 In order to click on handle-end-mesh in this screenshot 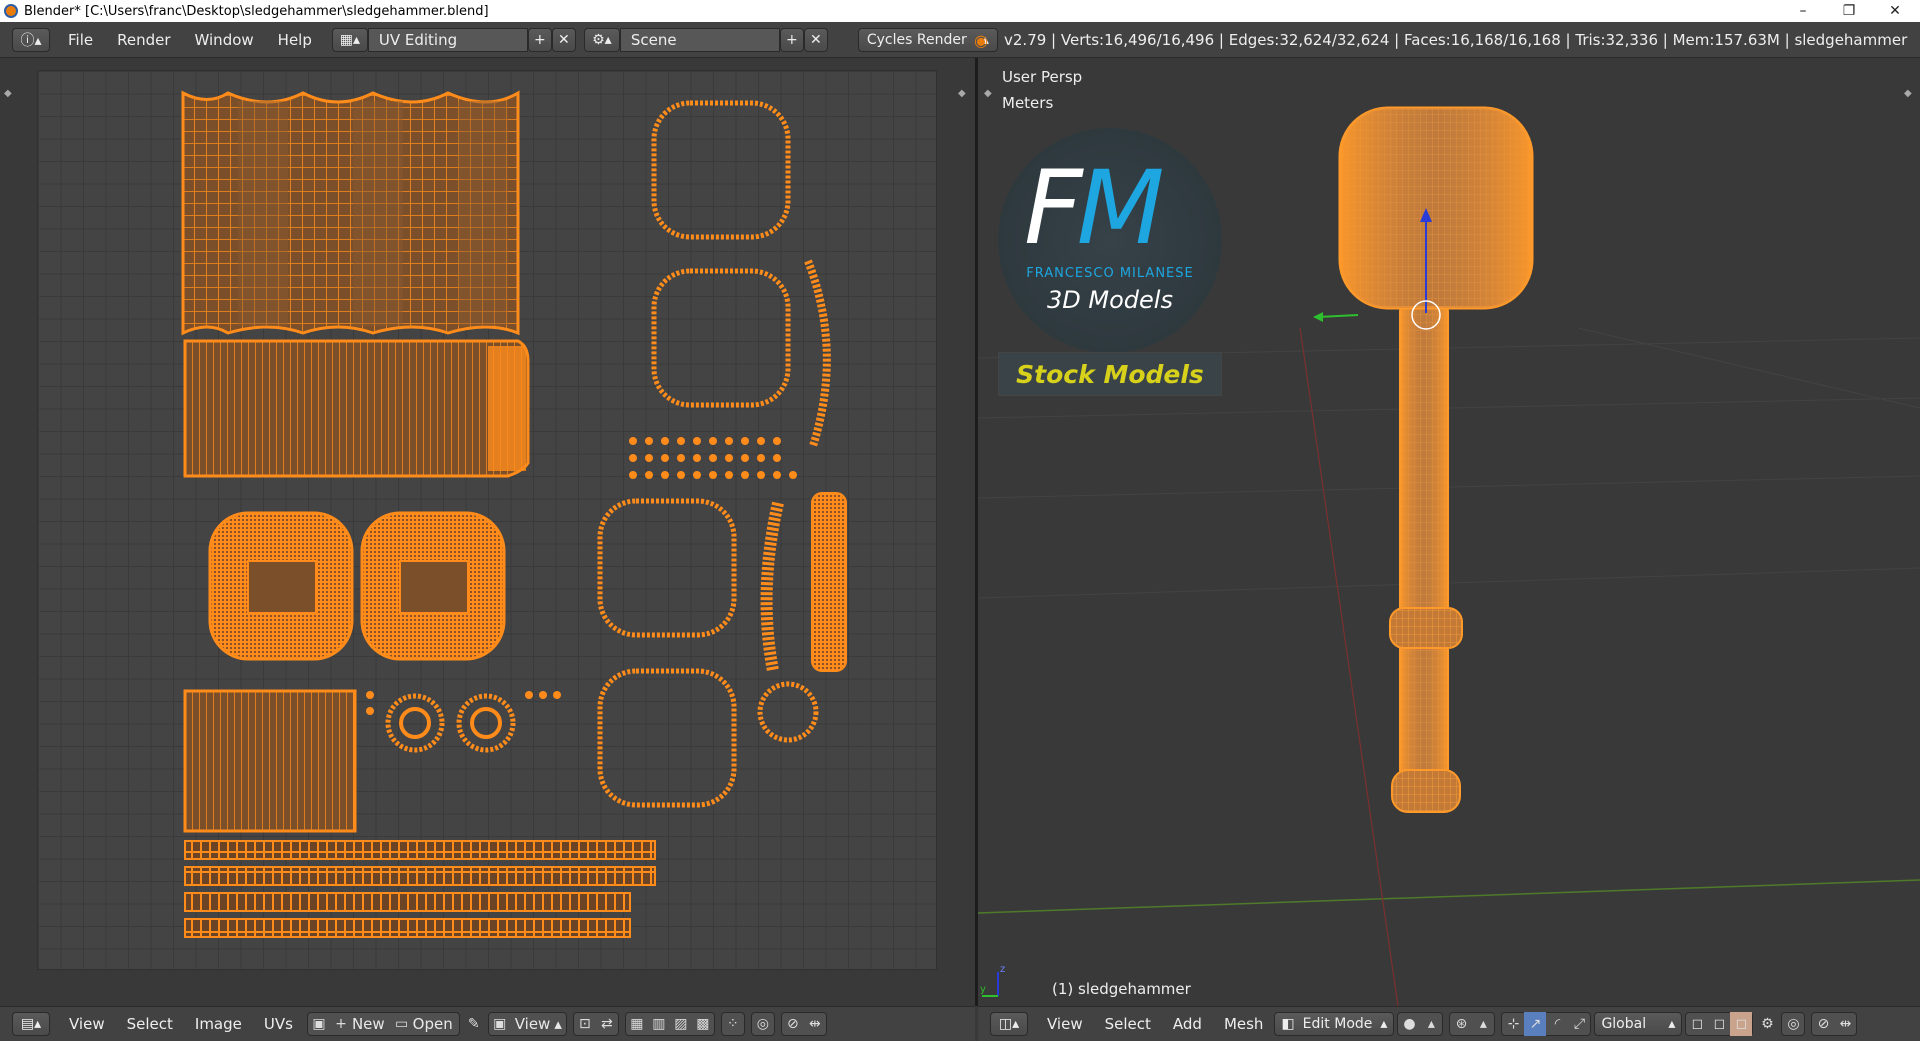, I will do `click(1426, 791)`.